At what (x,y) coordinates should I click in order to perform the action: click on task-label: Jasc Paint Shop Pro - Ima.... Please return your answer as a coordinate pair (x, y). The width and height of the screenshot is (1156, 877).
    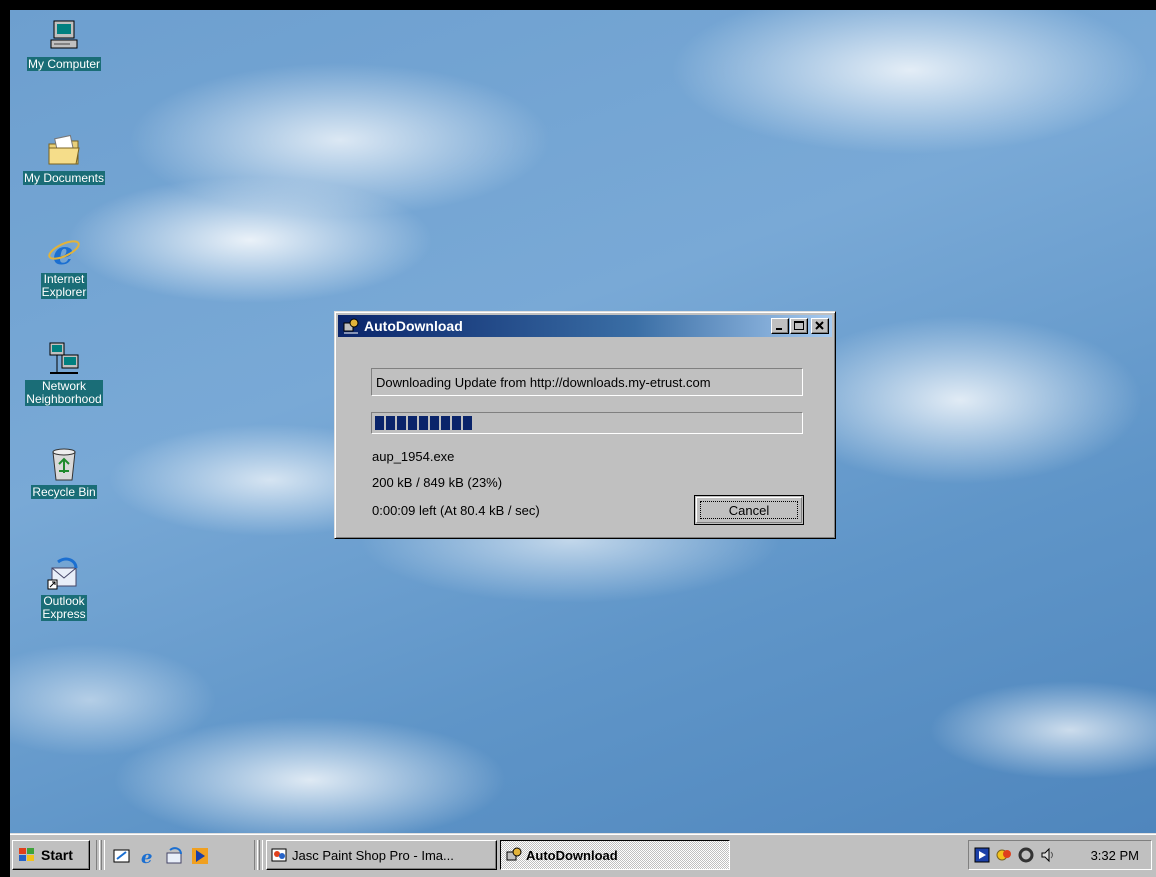
    Looking at the image, I should click on (373, 855).